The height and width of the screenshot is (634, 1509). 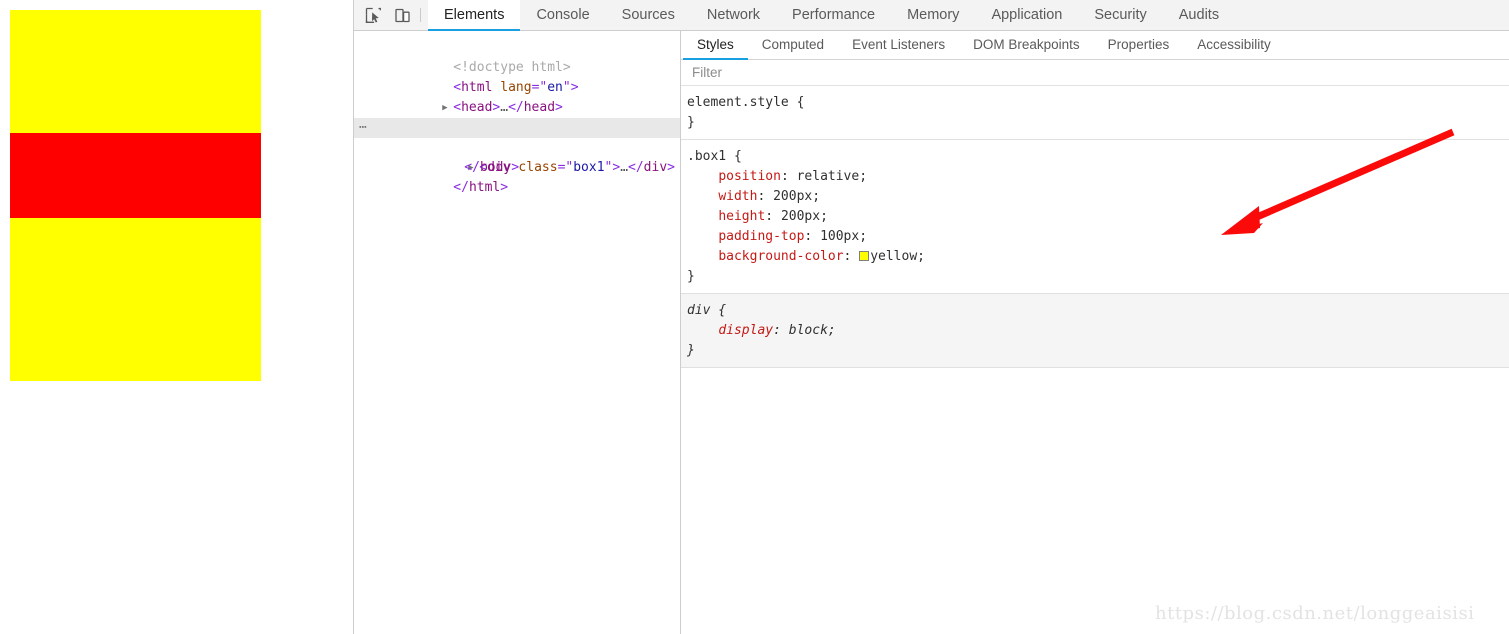 What do you see at coordinates (839, 236) in the screenshot?
I see `property-value: 100px` at bounding box center [839, 236].